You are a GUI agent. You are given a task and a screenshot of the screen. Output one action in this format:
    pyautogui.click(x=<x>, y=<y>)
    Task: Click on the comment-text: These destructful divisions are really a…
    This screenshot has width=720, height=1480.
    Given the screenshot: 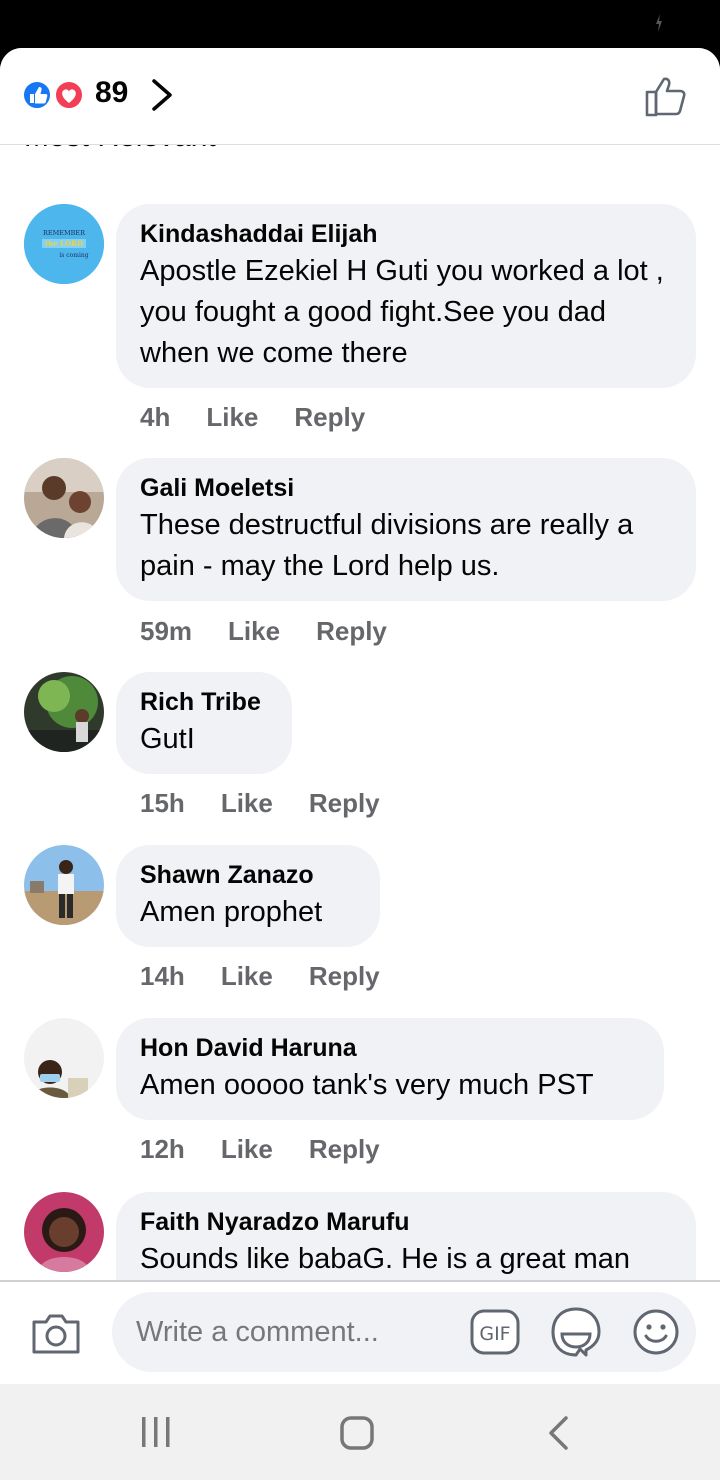 What is the action you would take?
    pyautogui.click(x=387, y=545)
    